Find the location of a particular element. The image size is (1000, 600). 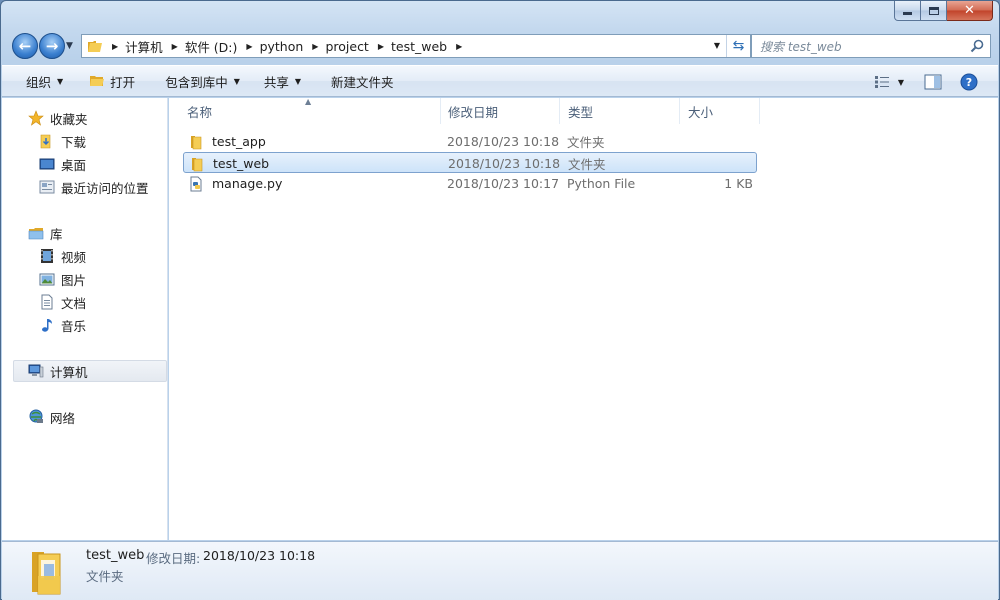

file-name: test_web is located at coordinates (241, 163).